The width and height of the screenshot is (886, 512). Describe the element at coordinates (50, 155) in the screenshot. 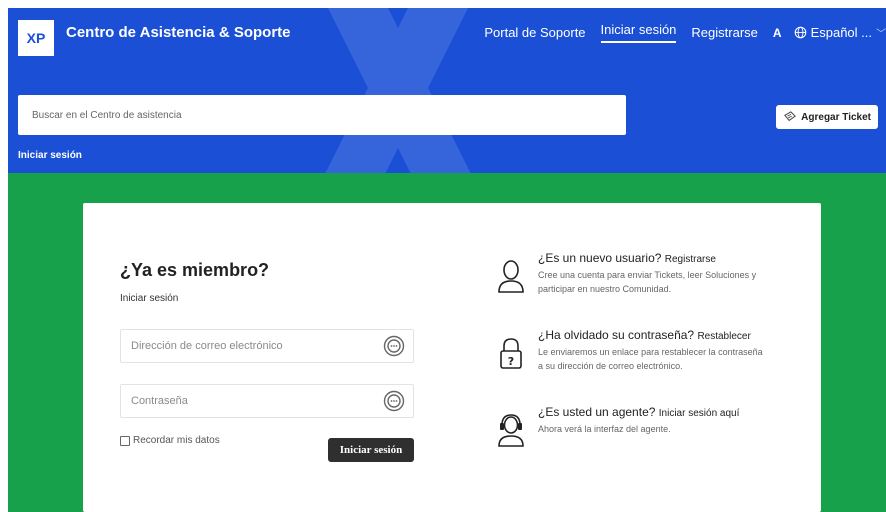

I see `breadcrumb-signin: Iniciar sesión` at that location.